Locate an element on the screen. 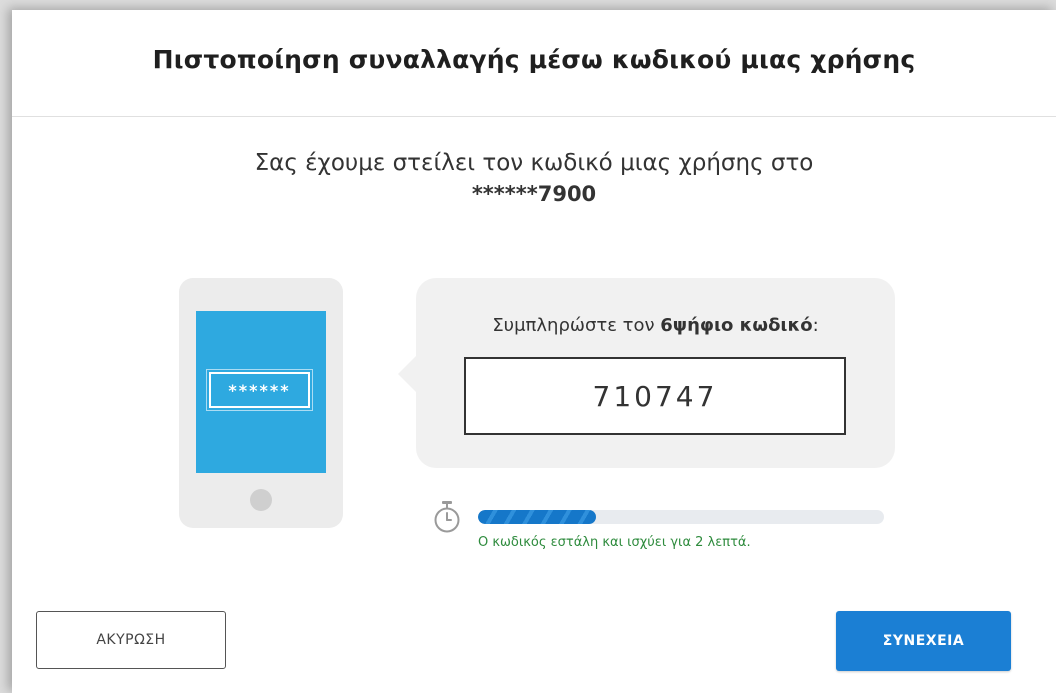 This screenshot has width=1056, height=693. validity-progress-fill is located at coordinates (537, 517).